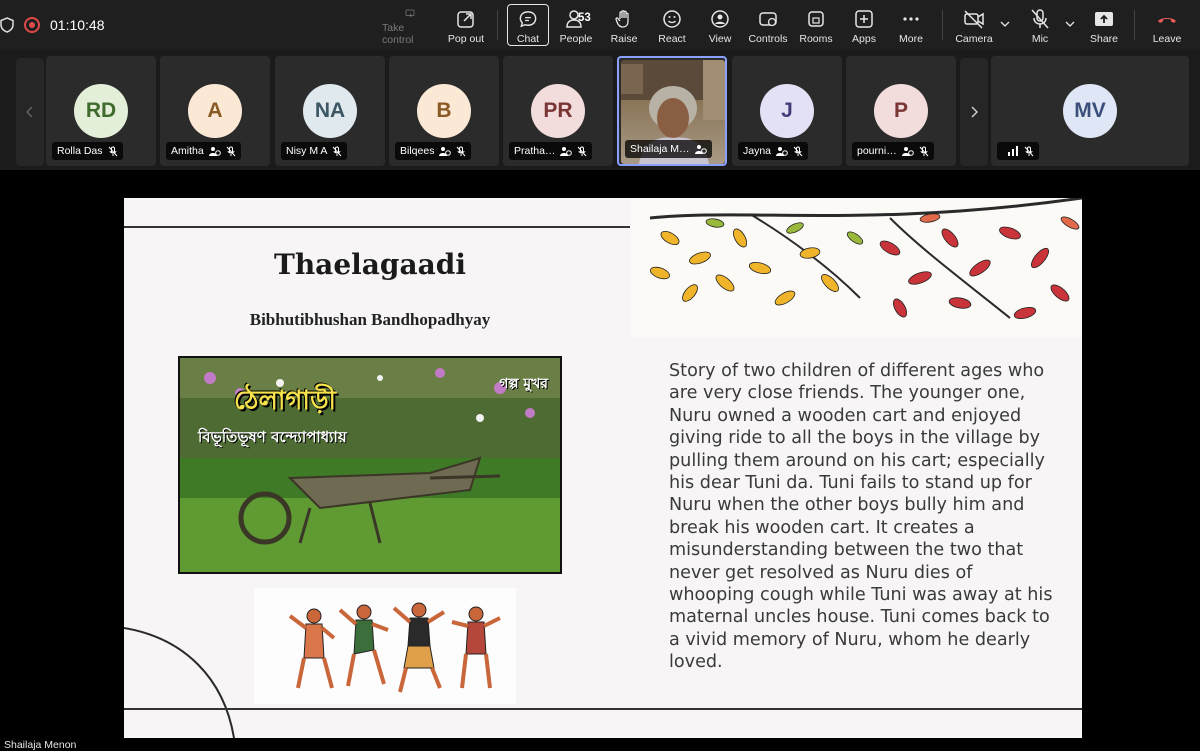 The width and height of the screenshot is (1200, 751). What do you see at coordinates (80, 151) in the screenshot?
I see `participant-name: Rolla Das` at bounding box center [80, 151].